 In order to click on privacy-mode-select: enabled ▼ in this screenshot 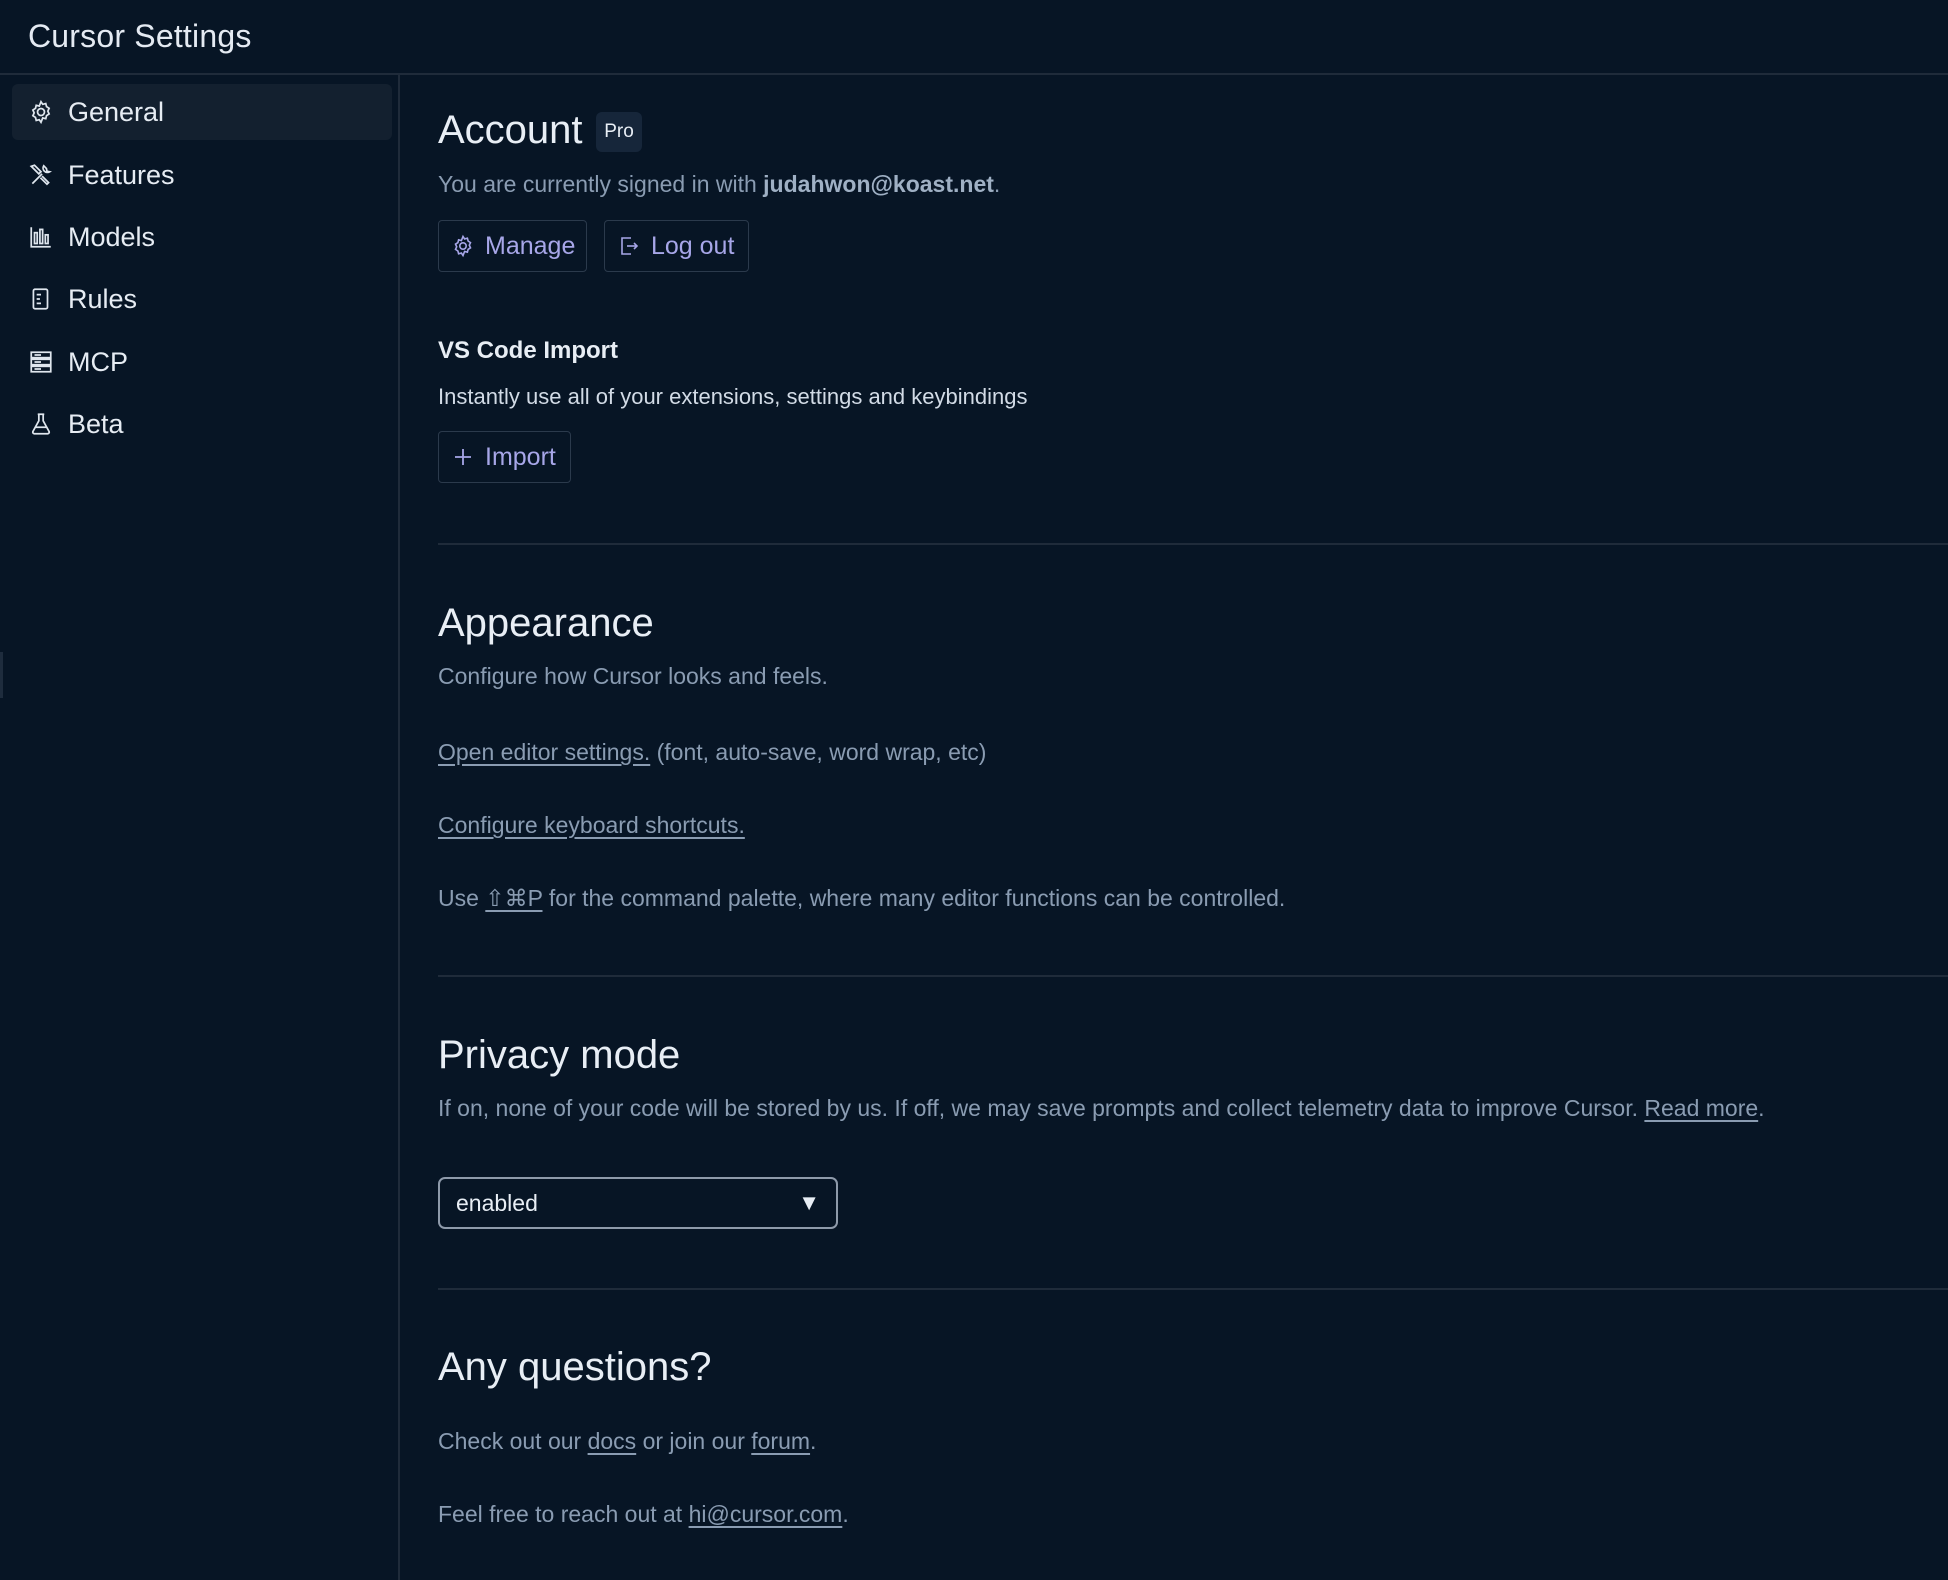, I will do `click(638, 1203)`.